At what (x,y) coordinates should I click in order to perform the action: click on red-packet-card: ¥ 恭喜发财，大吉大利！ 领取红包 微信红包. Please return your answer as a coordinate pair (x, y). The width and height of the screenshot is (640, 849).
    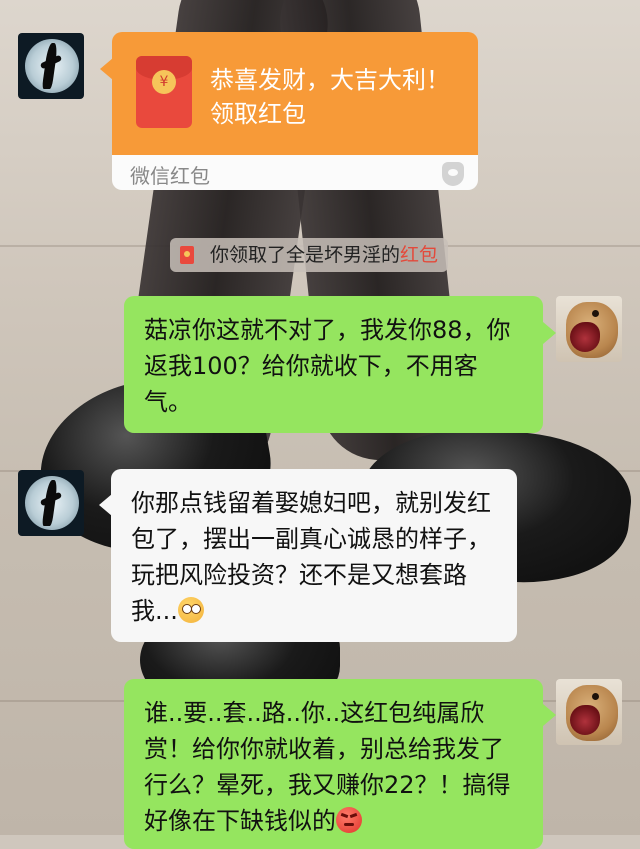
    Looking at the image, I should click on (295, 111).